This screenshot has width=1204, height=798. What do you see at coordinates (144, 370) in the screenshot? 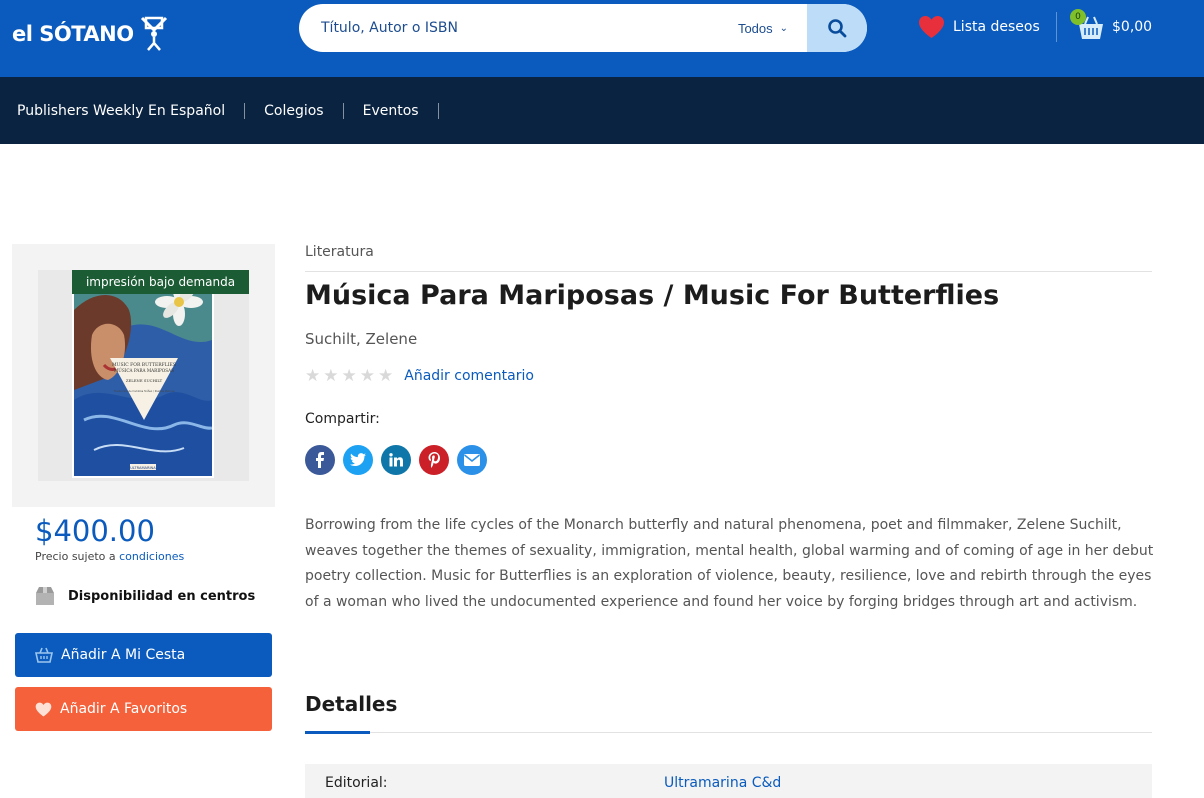
I see `cover-title-line2: MÚSICA PARA MARIPOSAS` at bounding box center [144, 370].